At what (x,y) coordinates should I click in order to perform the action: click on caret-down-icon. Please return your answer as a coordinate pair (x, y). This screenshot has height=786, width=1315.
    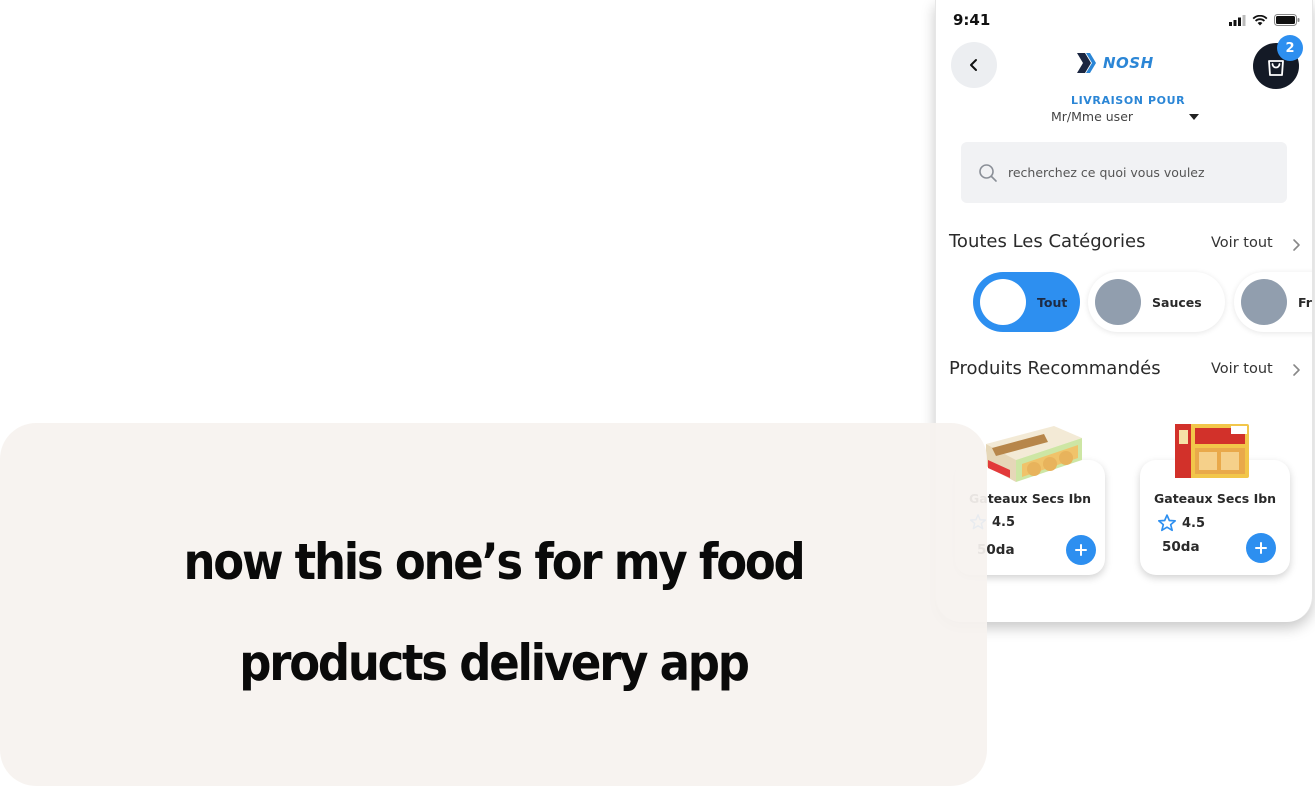
    Looking at the image, I should click on (1194, 117).